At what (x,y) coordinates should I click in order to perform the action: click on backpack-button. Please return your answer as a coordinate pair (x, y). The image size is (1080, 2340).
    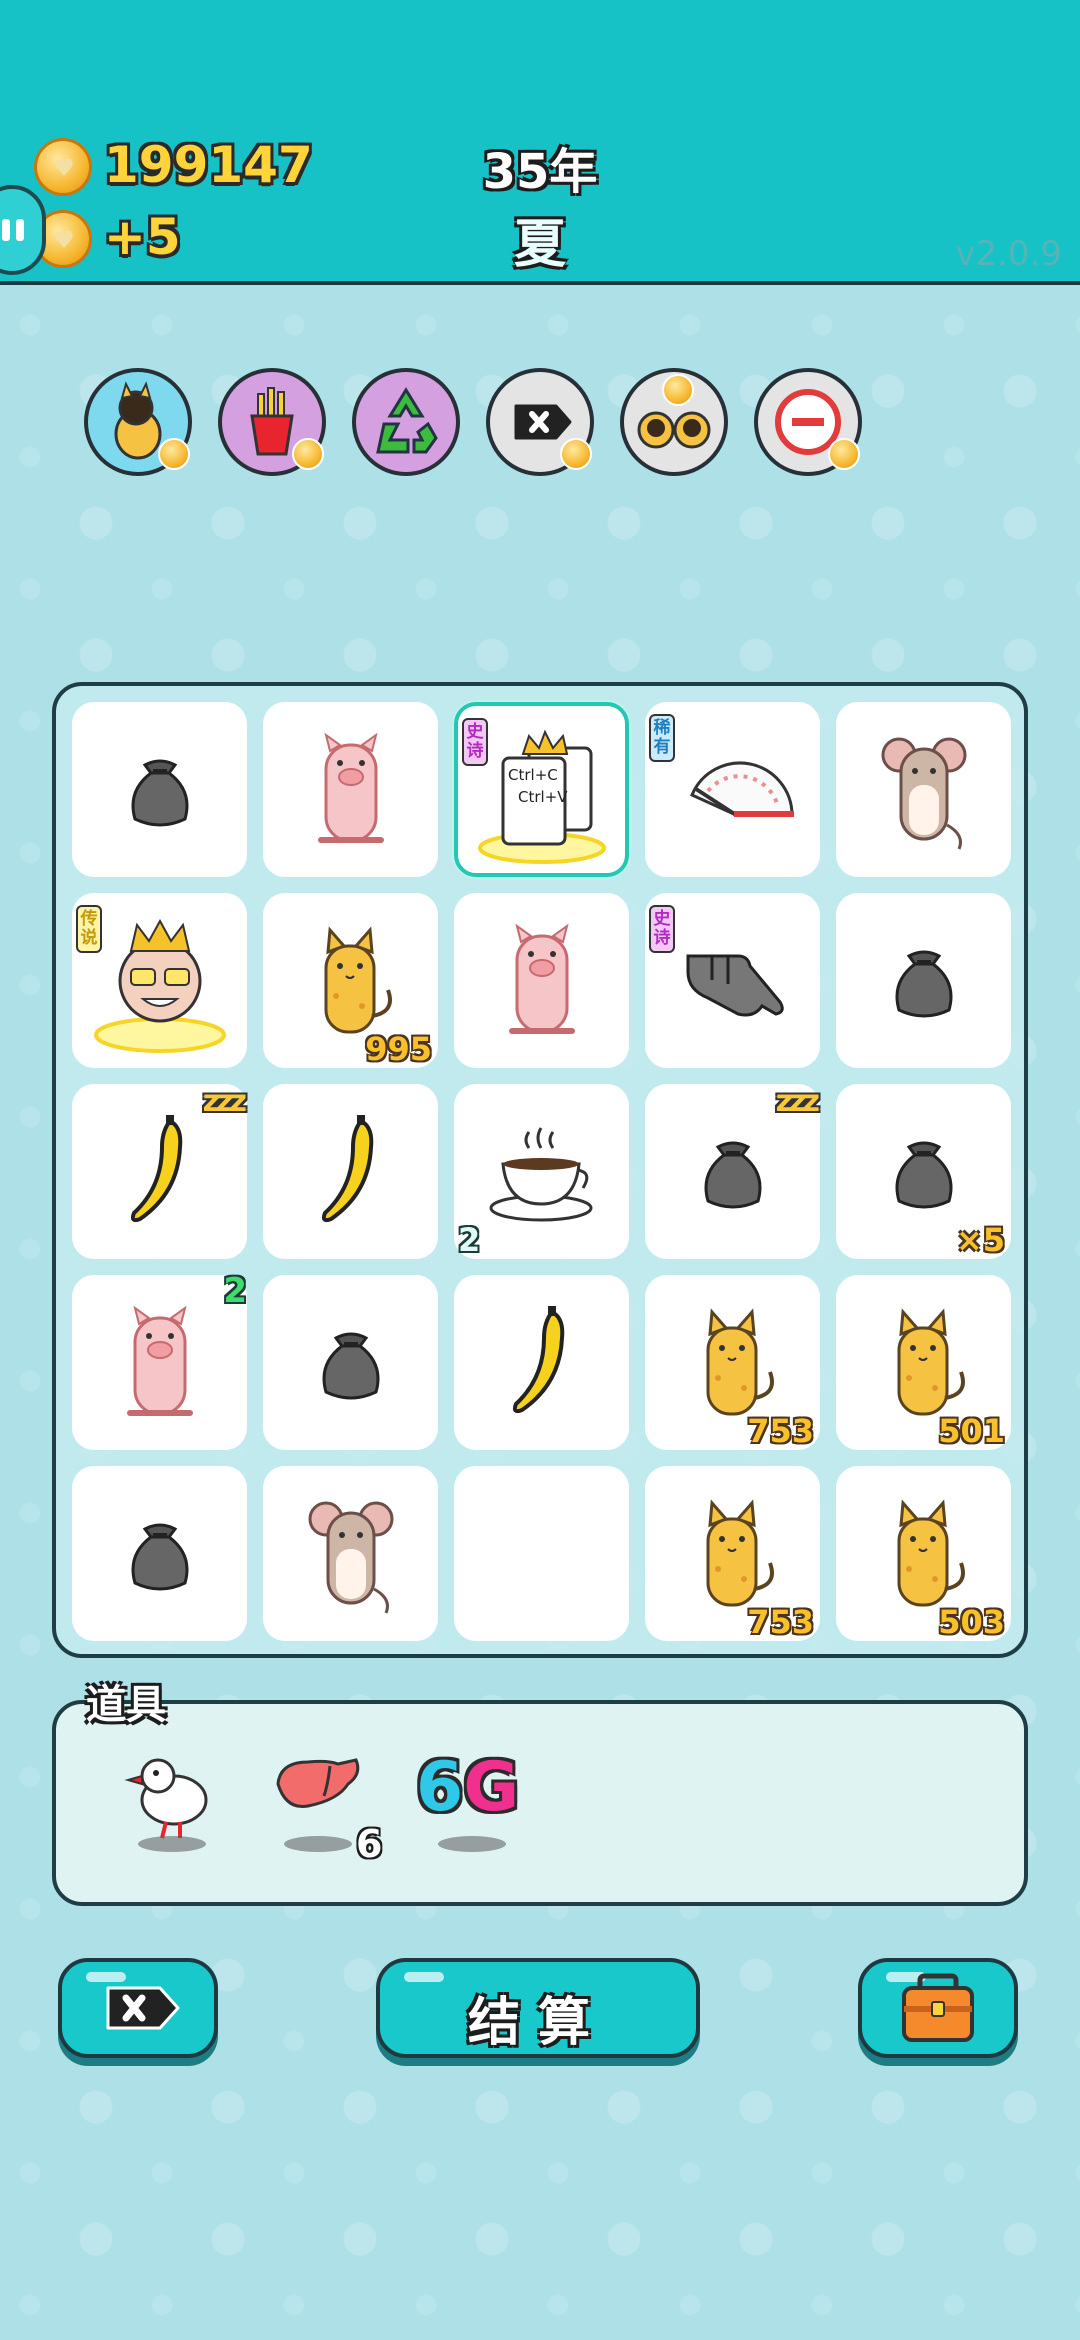
    Looking at the image, I should click on (938, 2008).